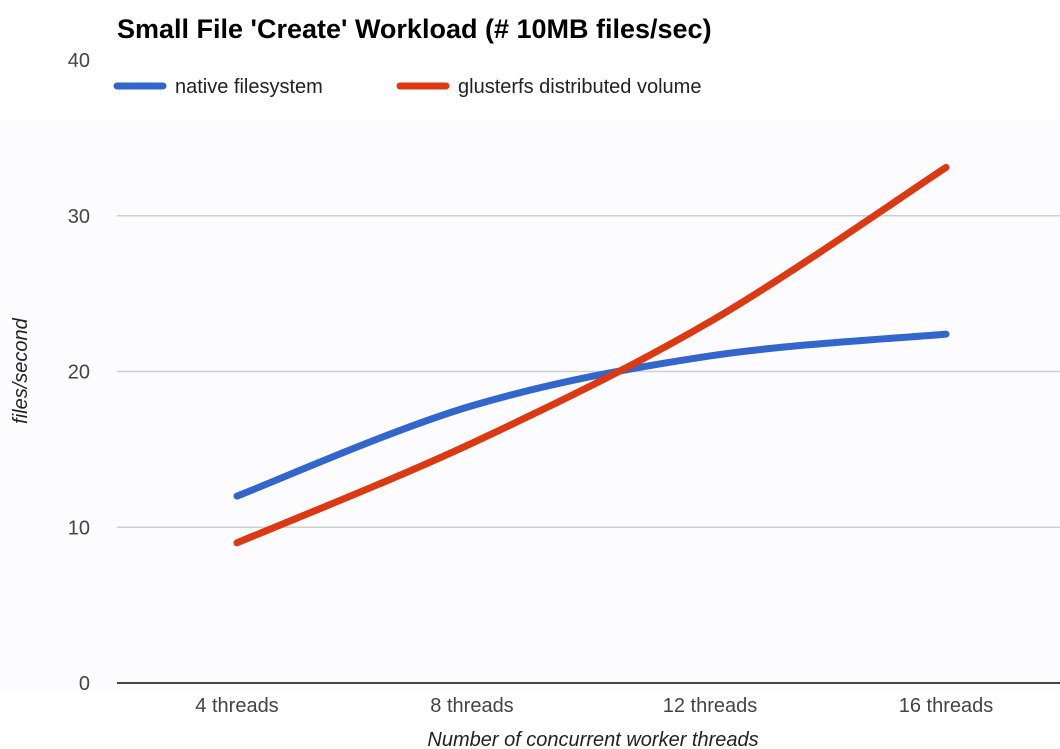 The width and height of the screenshot is (1060, 749). Describe the element at coordinates (710, 706) in the screenshot. I see `x-tick-label: 12 threads` at that location.